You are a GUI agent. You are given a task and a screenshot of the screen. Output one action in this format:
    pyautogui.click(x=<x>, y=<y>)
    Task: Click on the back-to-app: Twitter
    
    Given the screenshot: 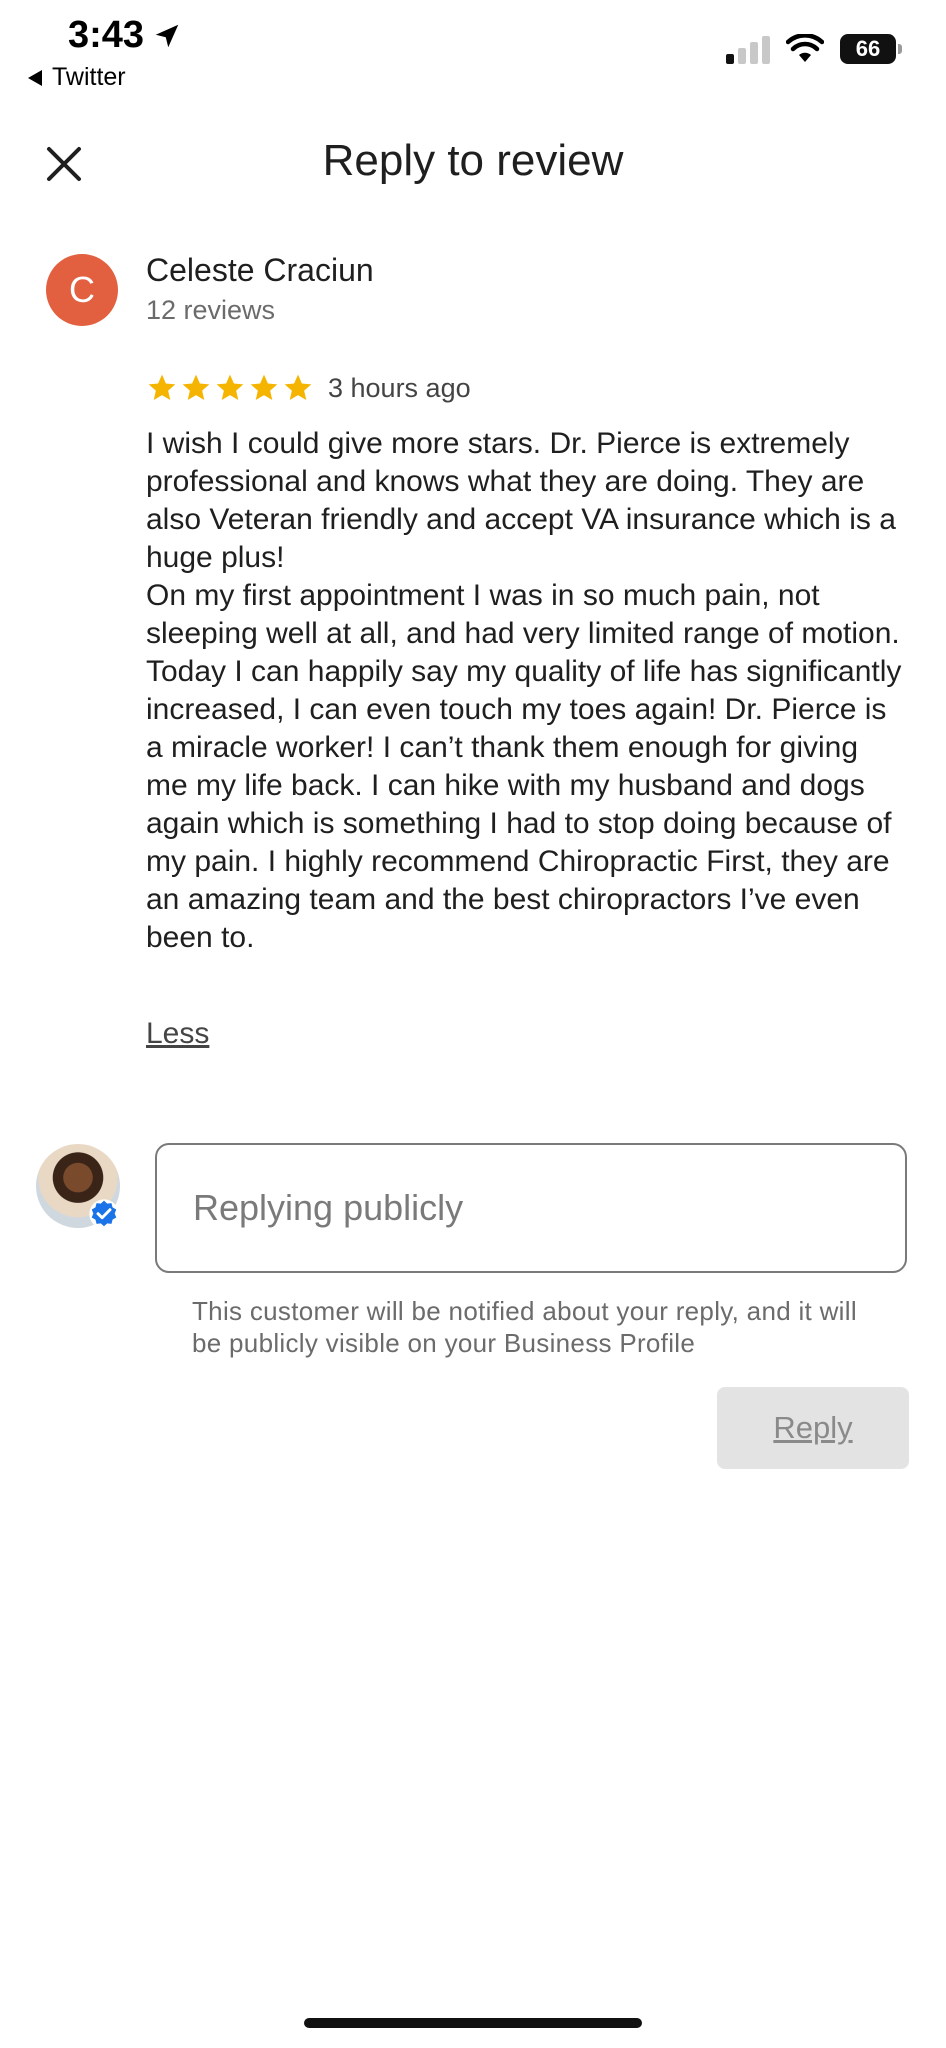 What is the action you would take?
    pyautogui.click(x=77, y=77)
    